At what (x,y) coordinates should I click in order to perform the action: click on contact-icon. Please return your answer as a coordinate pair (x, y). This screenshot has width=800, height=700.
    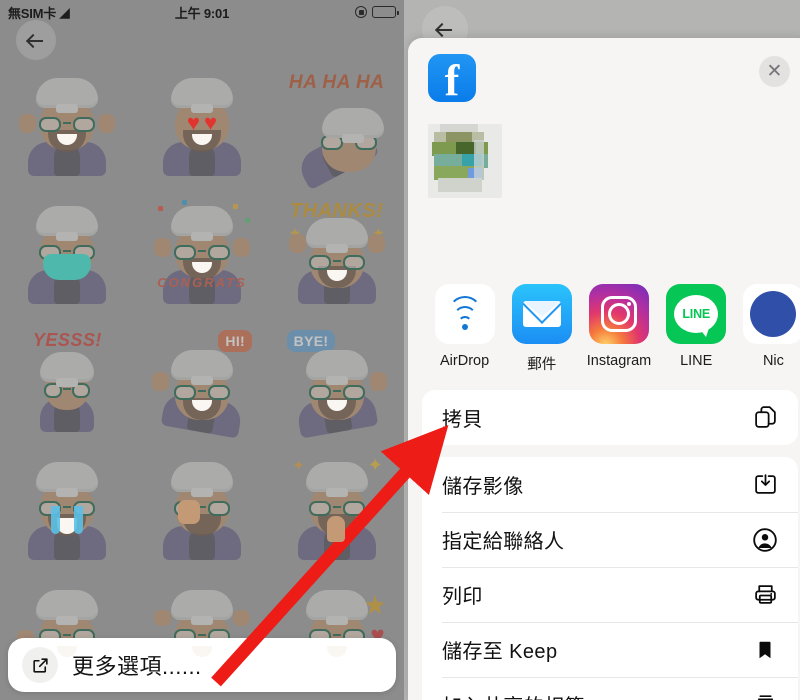
    Looking at the image, I should click on (765, 540).